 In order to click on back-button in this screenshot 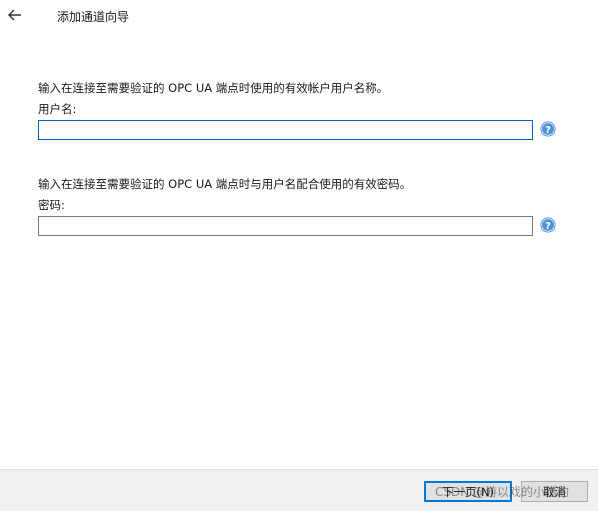, I will do `click(15, 15)`.